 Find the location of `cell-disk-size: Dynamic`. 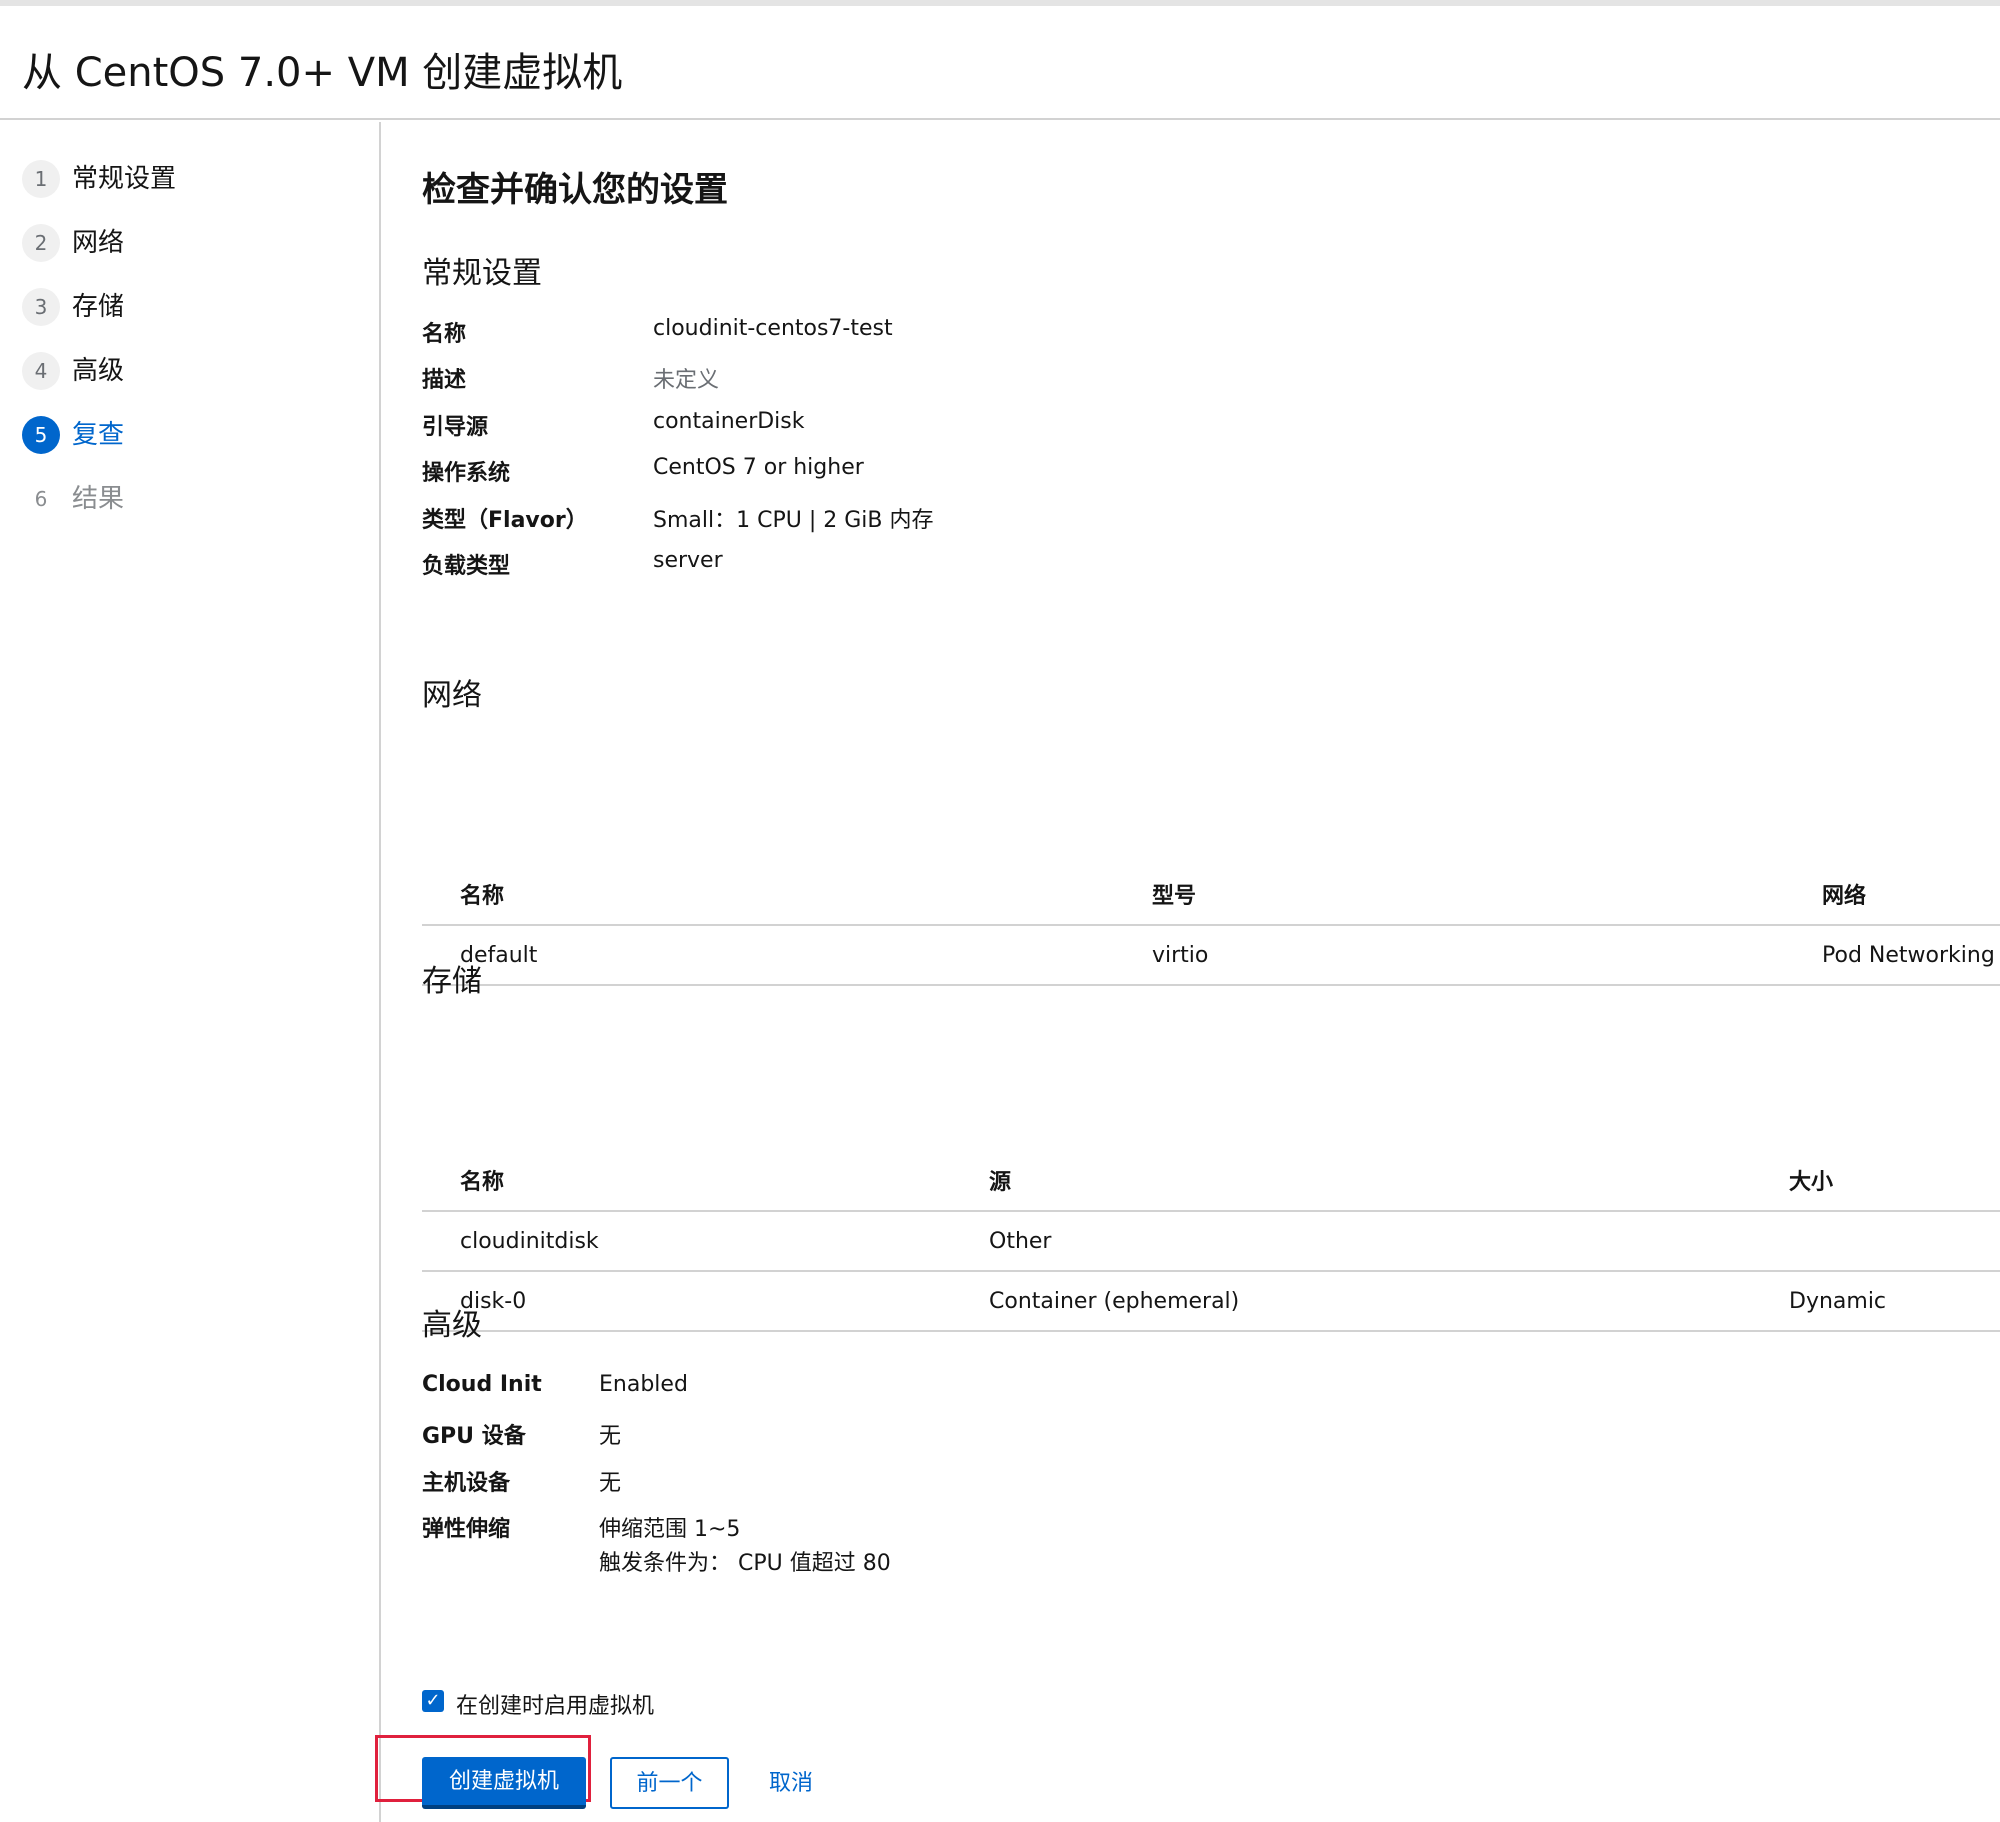

cell-disk-size: Dynamic is located at coordinates (1875, 1301).